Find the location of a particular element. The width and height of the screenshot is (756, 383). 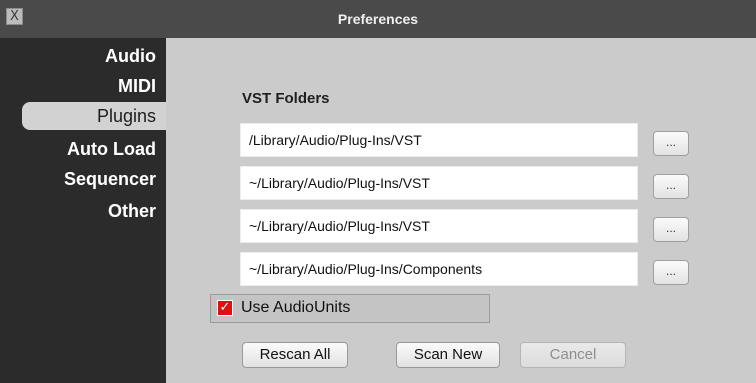

use-audiounits-label: Use AudioUnits is located at coordinates (296, 307).